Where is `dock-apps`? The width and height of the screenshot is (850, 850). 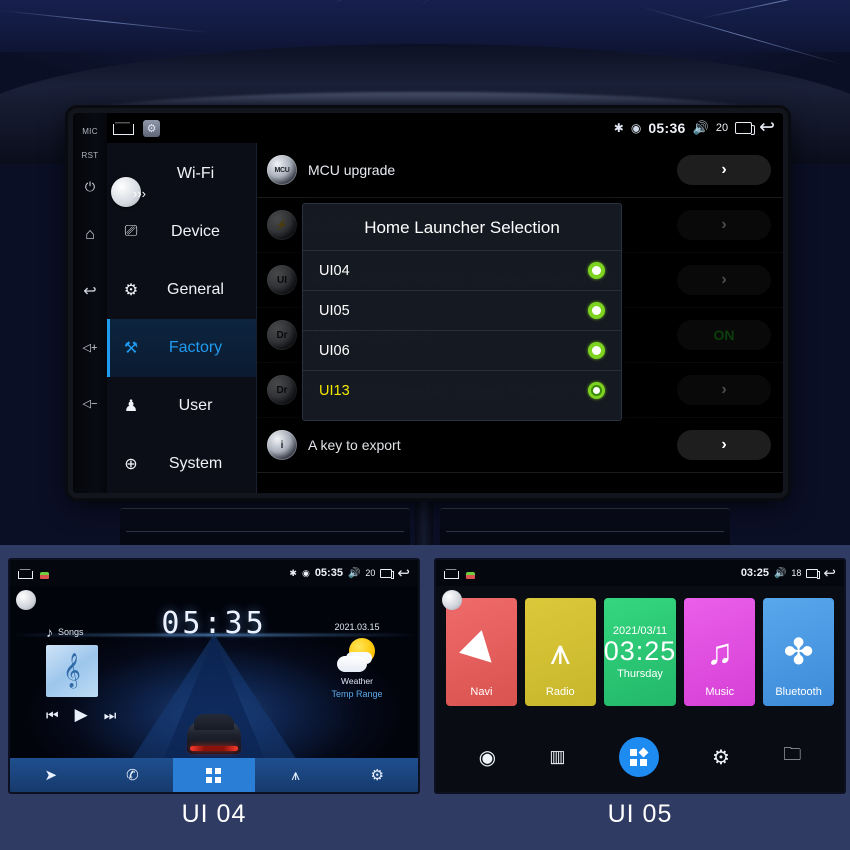 dock-apps is located at coordinates (638, 757).